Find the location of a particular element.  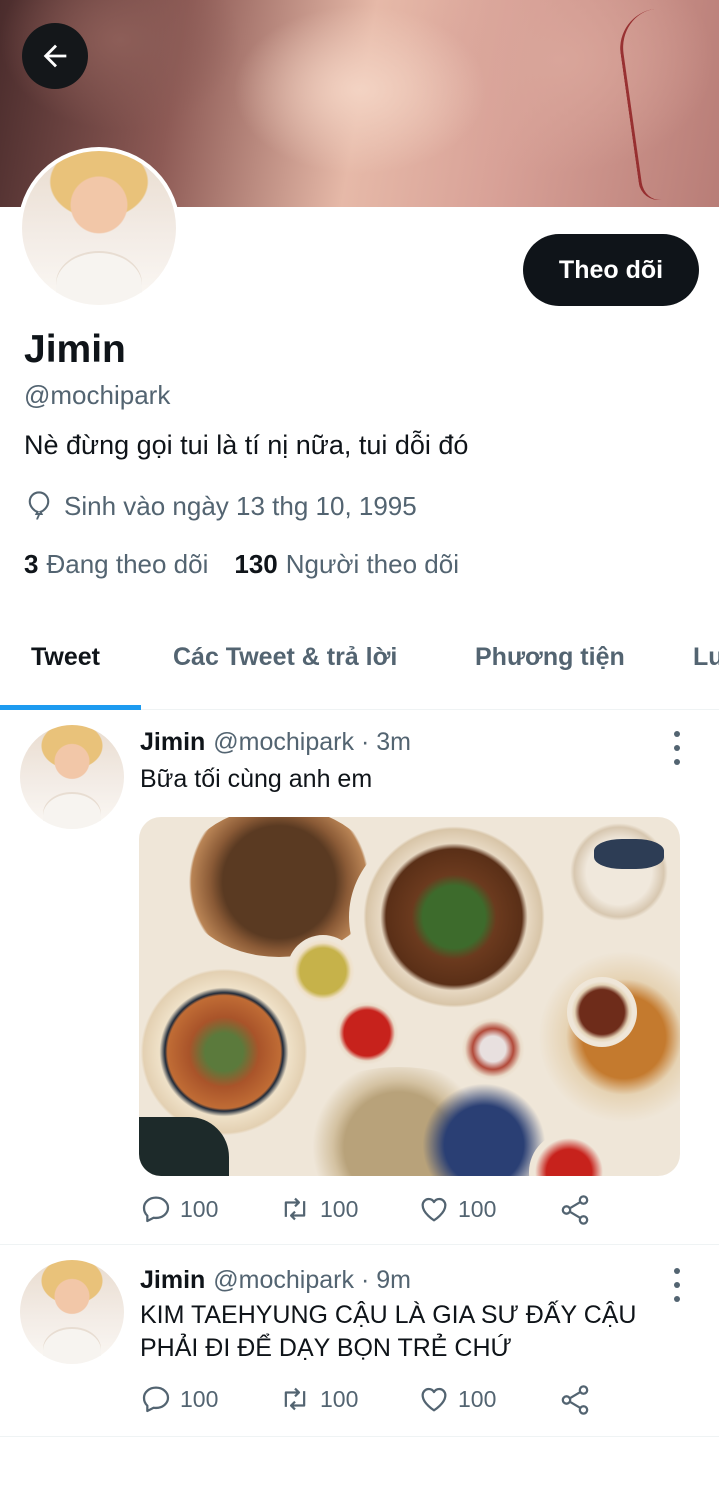

arrow-left-icon is located at coordinates (55, 56).